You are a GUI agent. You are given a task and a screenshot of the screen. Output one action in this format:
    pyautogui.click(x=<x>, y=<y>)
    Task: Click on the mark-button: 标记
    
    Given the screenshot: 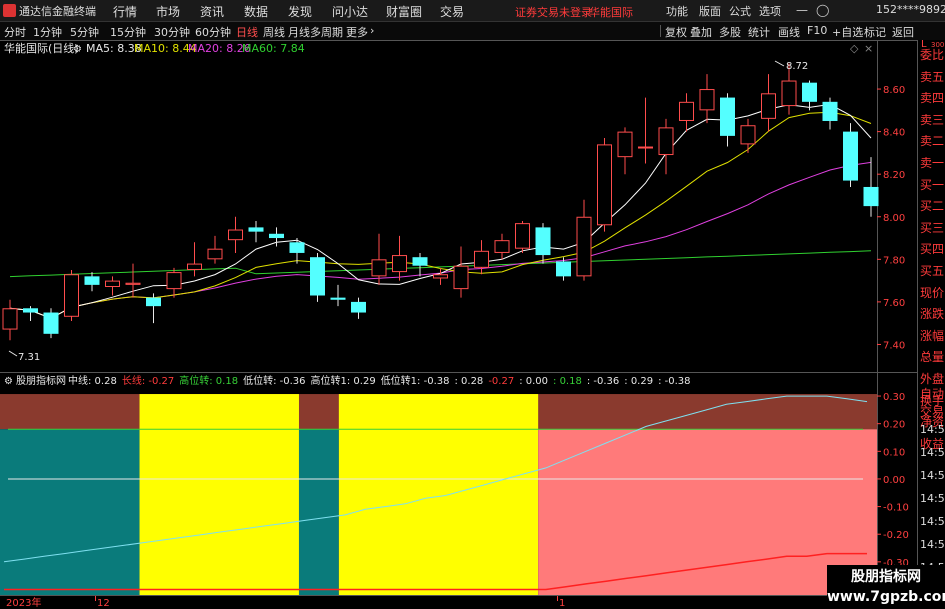 What is the action you would take?
    pyautogui.click(x=875, y=32)
    